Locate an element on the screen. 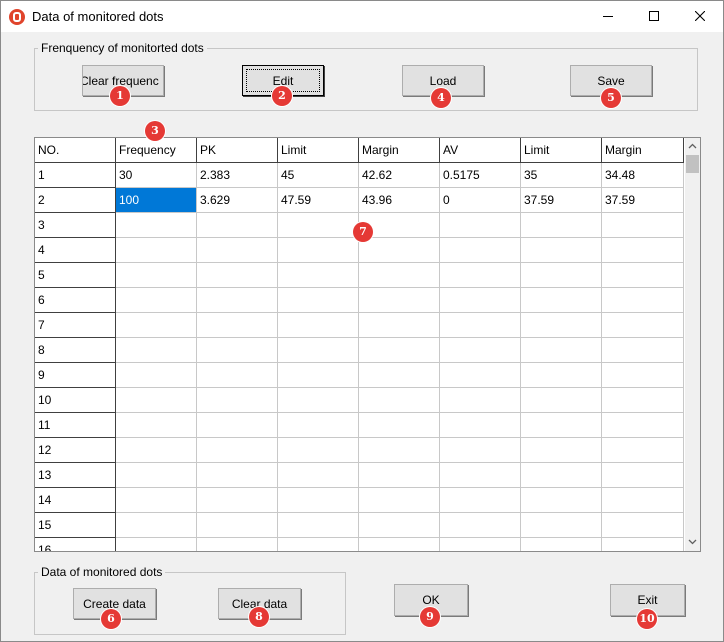  column-header: PK is located at coordinates (237, 150).